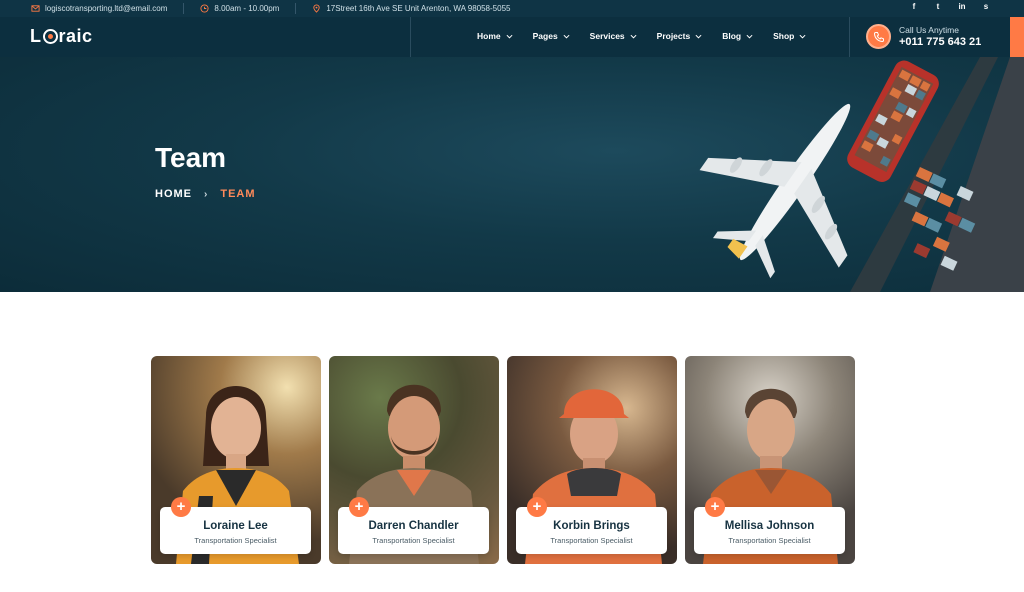  I want to click on email-text: logiscotransporting.ltd@email.com, so click(106, 8).